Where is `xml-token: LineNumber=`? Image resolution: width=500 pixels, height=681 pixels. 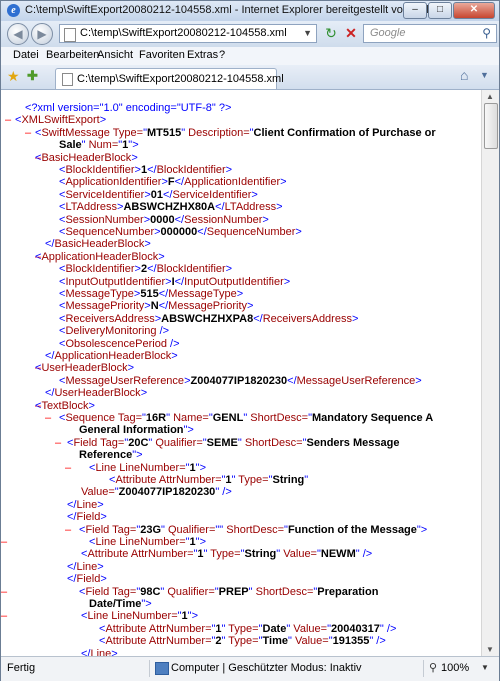 xml-token: LineNumber= is located at coordinates (151, 467).